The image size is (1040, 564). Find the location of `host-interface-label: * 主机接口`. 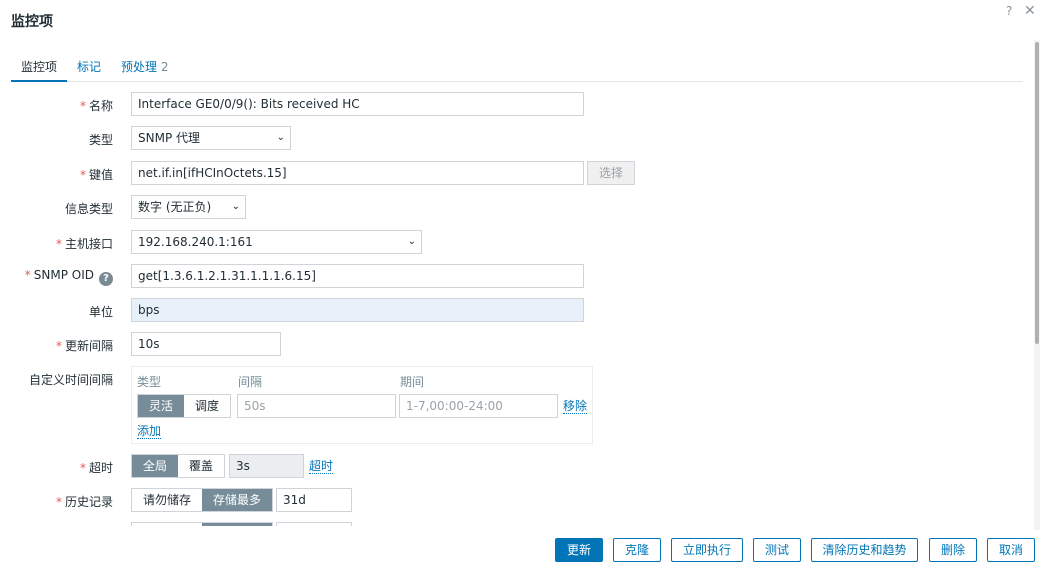

host-interface-label: * 主机接口 is located at coordinates (84, 244).